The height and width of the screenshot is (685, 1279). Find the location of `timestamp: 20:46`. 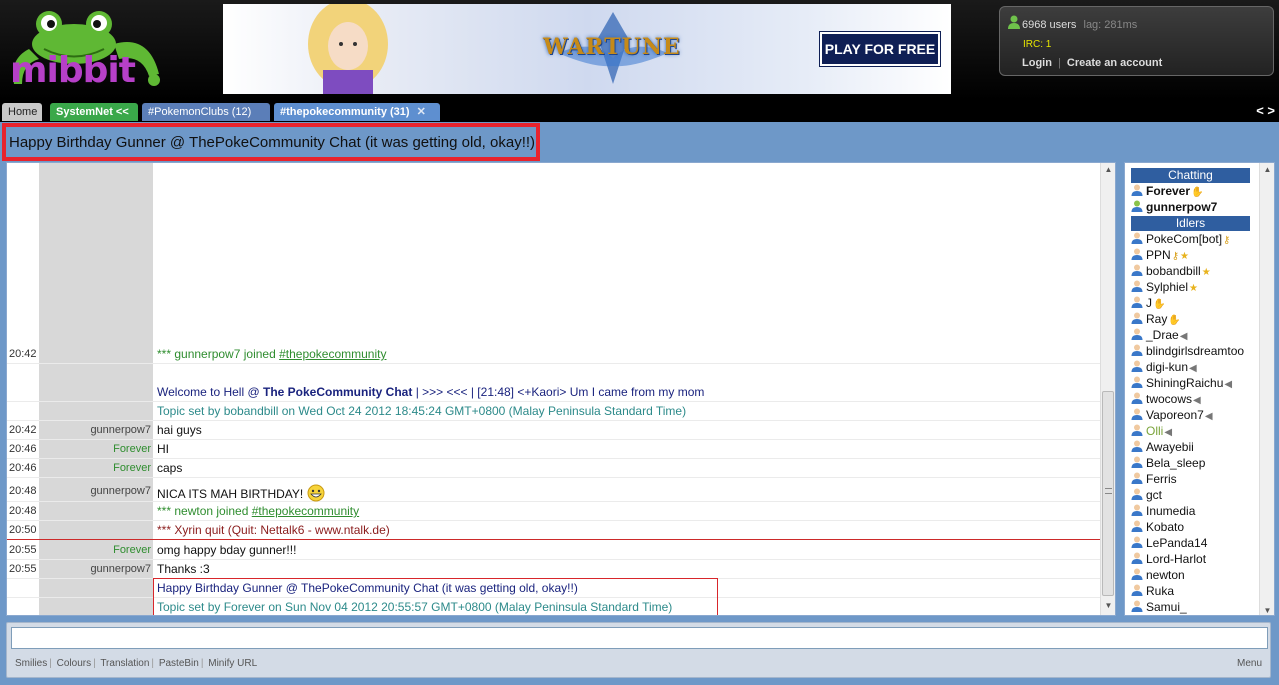

timestamp: 20:46 is located at coordinates (23, 467).